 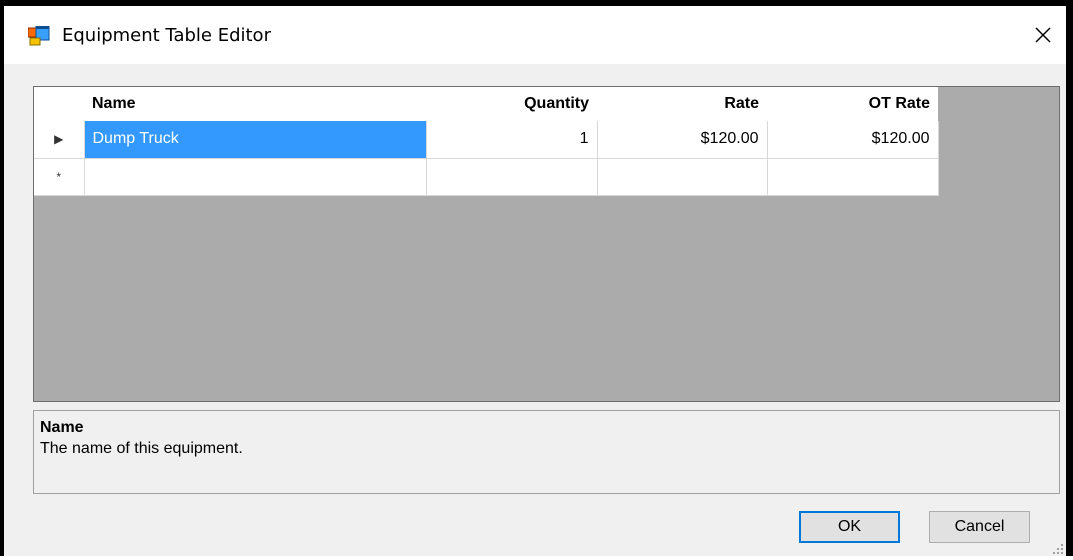 What do you see at coordinates (59, 140) in the screenshot?
I see `current-row-marker: ▶` at bounding box center [59, 140].